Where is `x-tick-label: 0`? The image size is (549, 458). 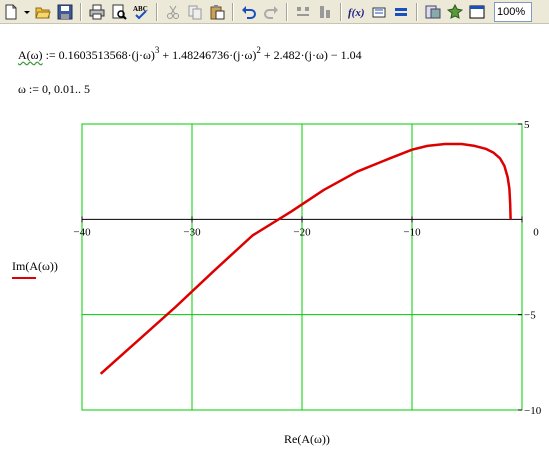
x-tick-label: 0 is located at coordinates (536, 232).